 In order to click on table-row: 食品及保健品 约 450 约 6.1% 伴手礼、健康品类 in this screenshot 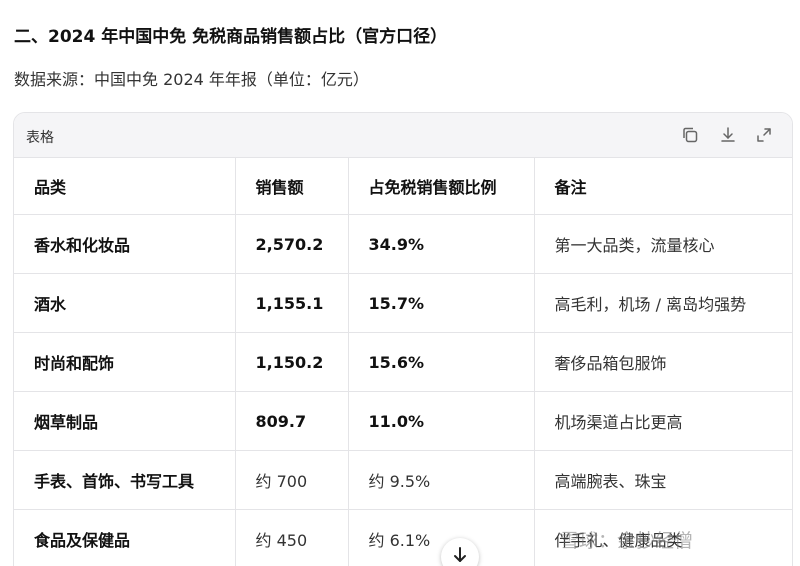, I will do `click(403, 537)`.